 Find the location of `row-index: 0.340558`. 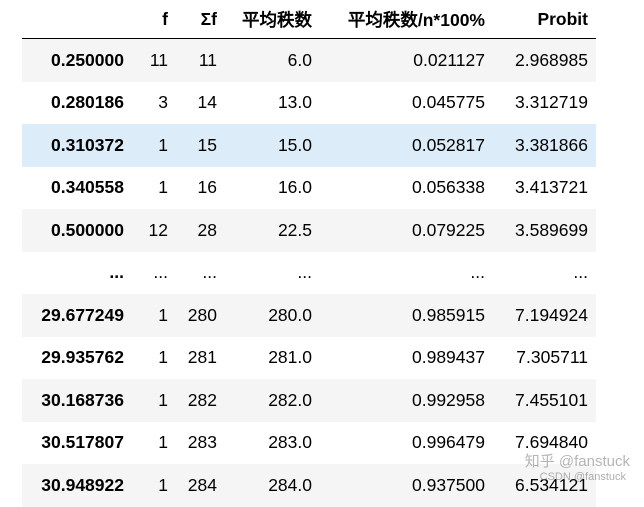

row-index: 0.340558 is located at coordinates (77, 187).